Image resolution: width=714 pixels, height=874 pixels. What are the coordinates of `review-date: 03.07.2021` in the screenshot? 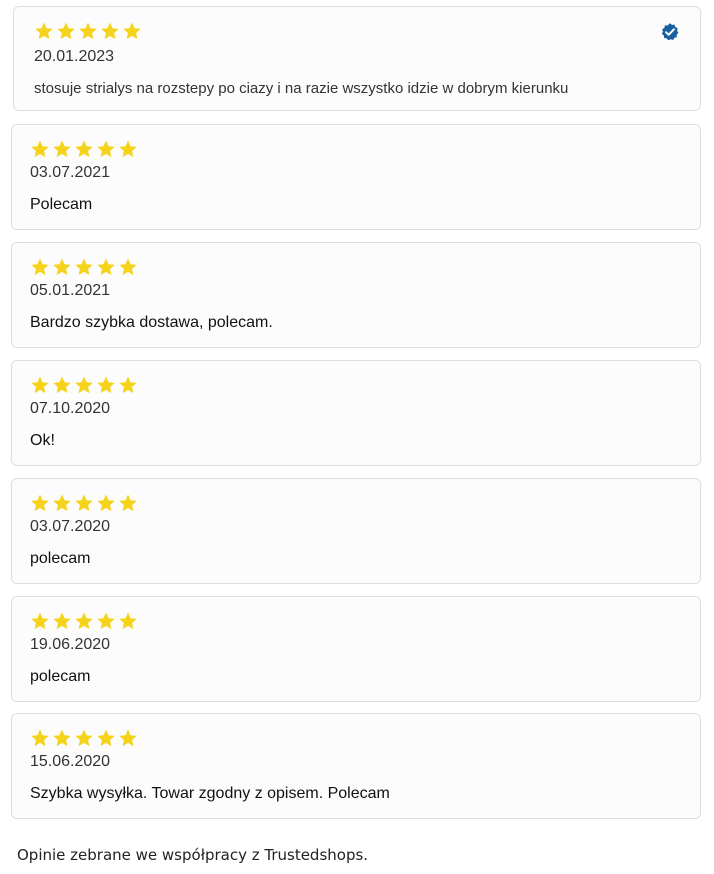 It's located at (70, 172).